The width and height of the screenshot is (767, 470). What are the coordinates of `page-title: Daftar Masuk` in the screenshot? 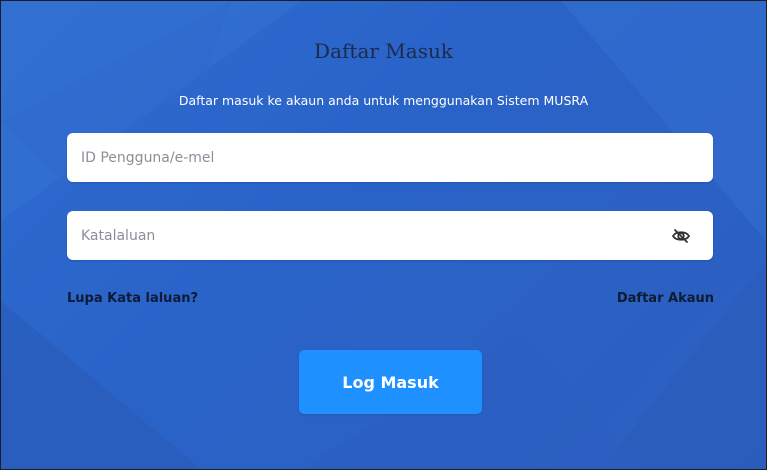 It's located at (383, 51).